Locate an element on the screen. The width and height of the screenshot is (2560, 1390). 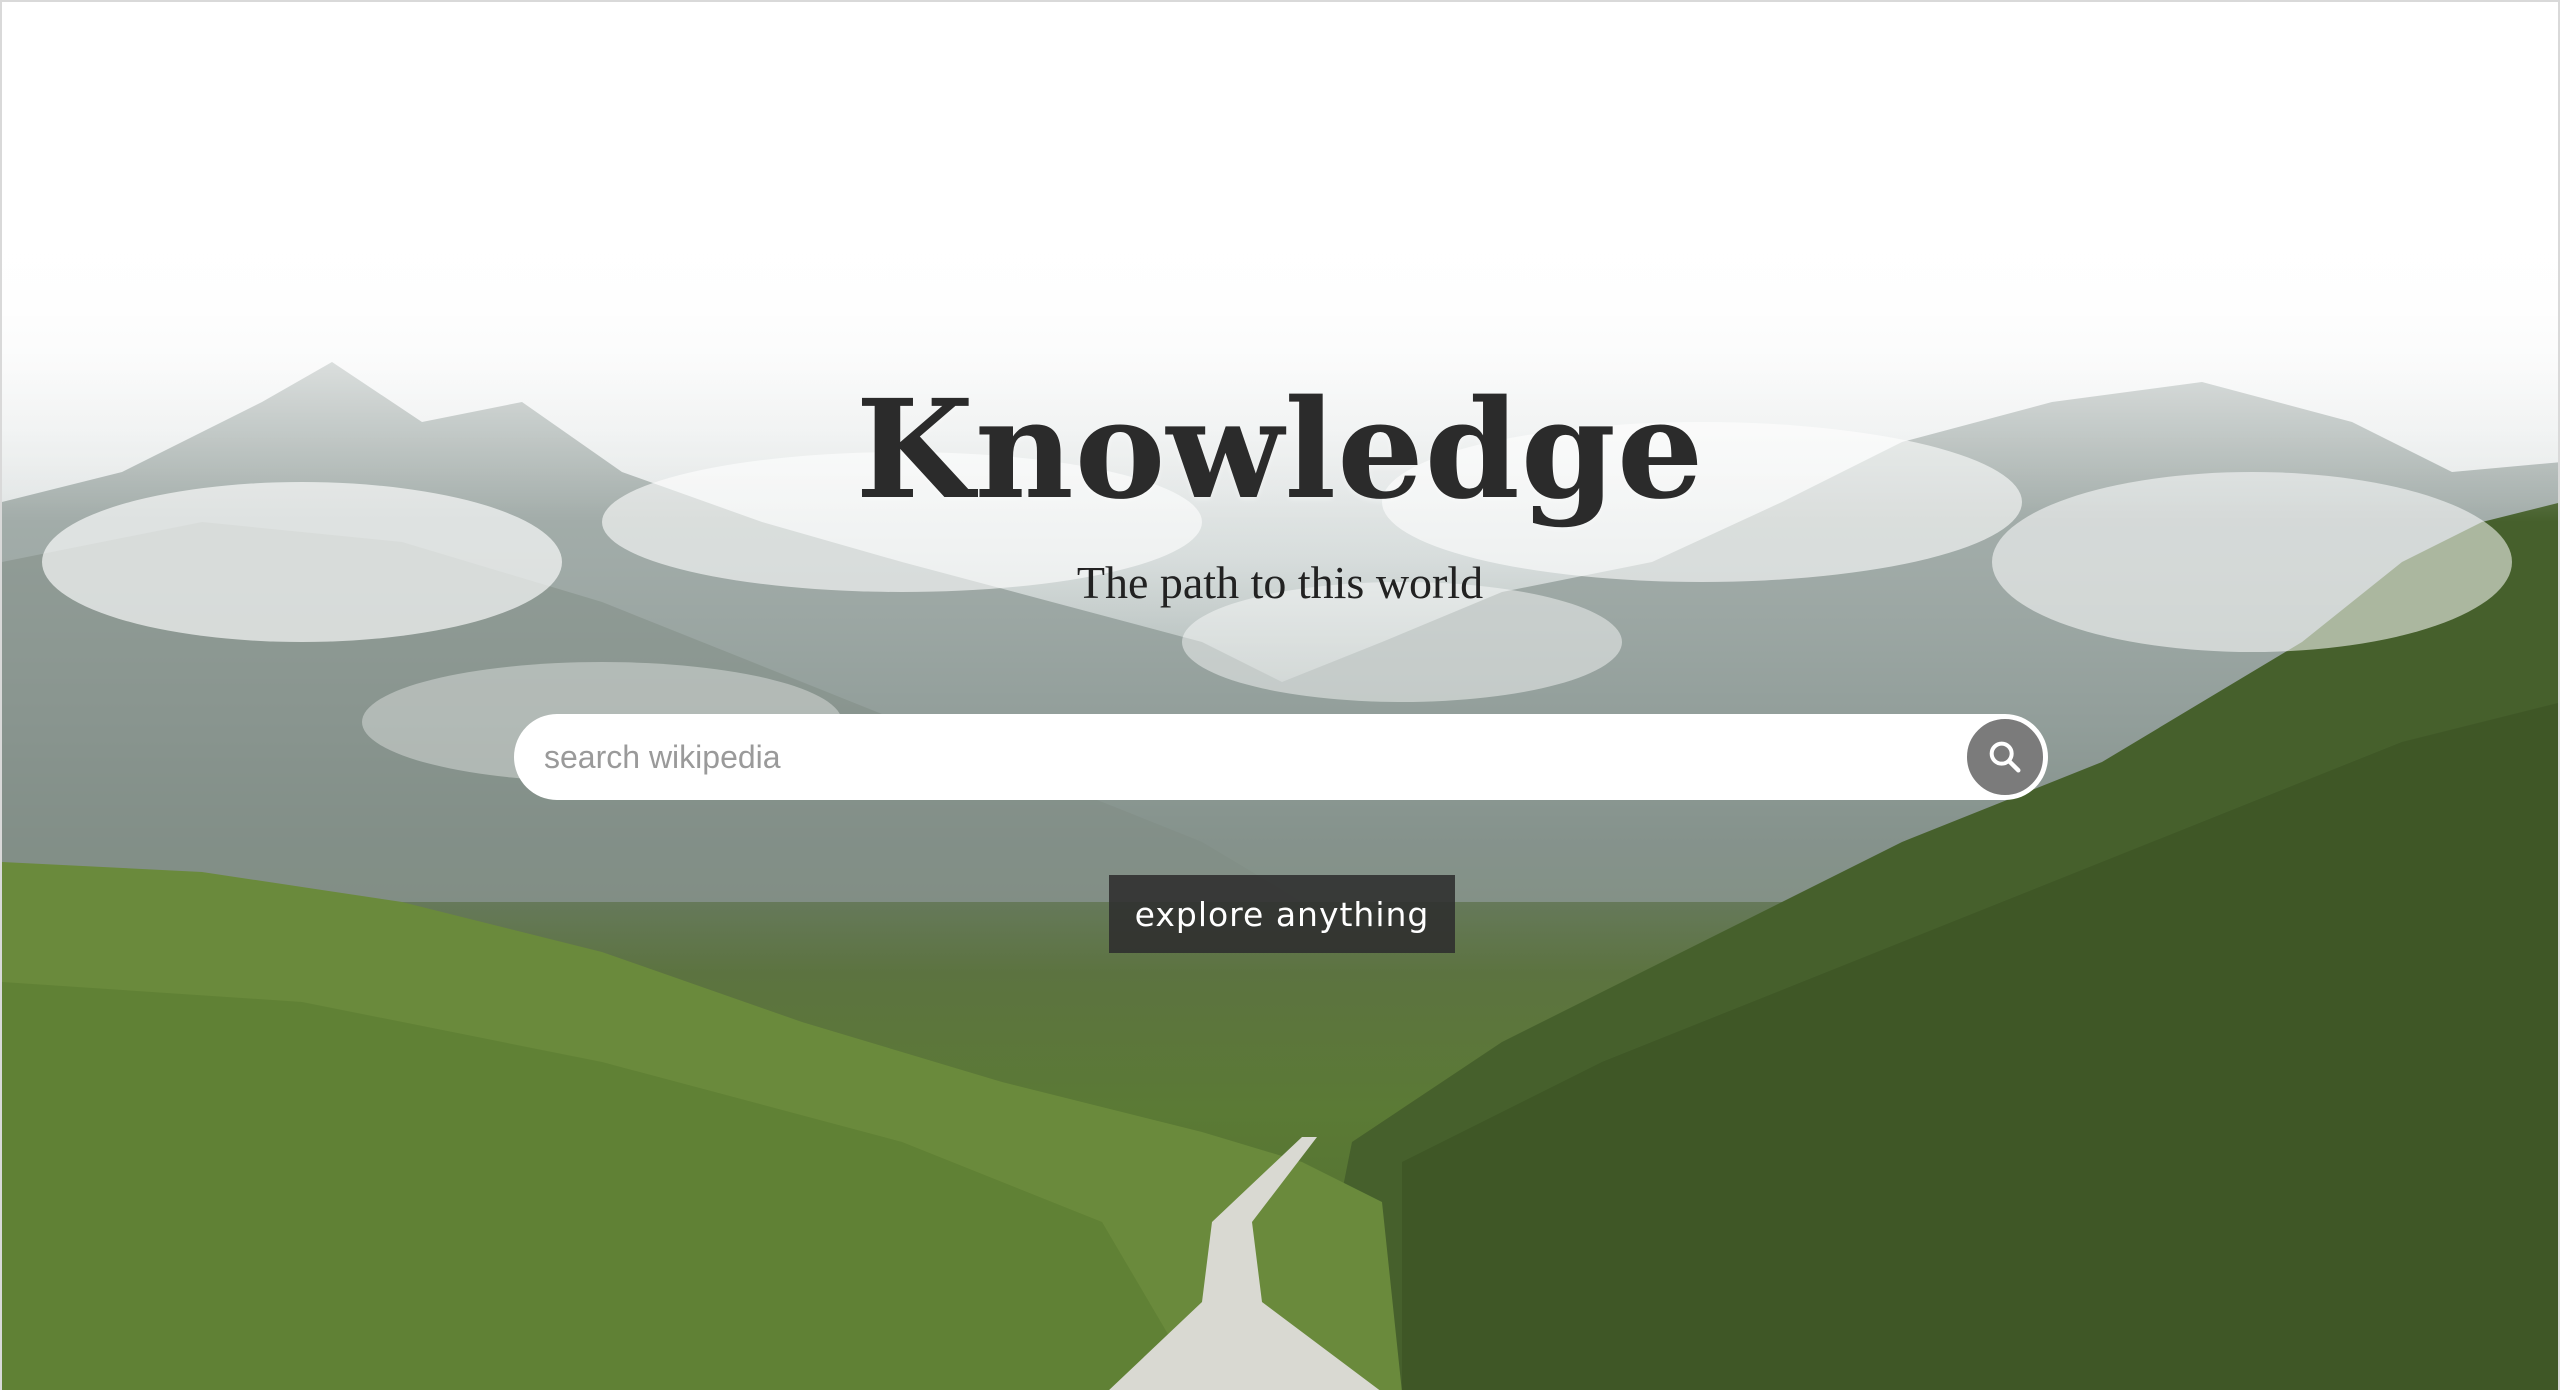
search-icon is located at coordinates (2005, 757).